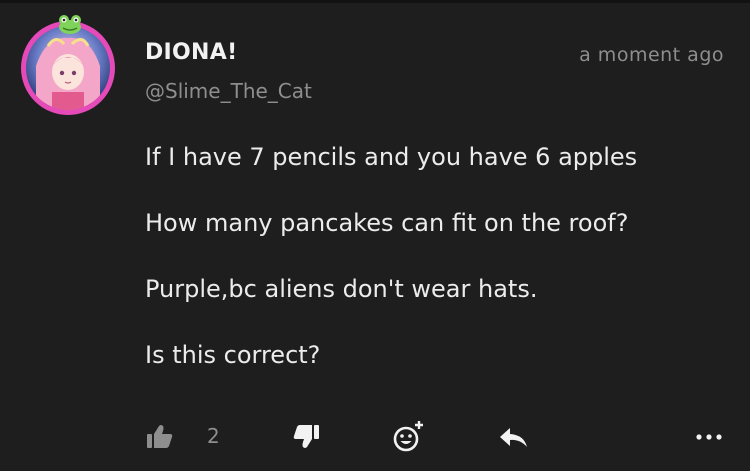 This screenshot has width=750, height=471. Describe the element at coordinates (228, 91) in the screenshot. I see `author-handle: @Slime_The_Cat` at that location.